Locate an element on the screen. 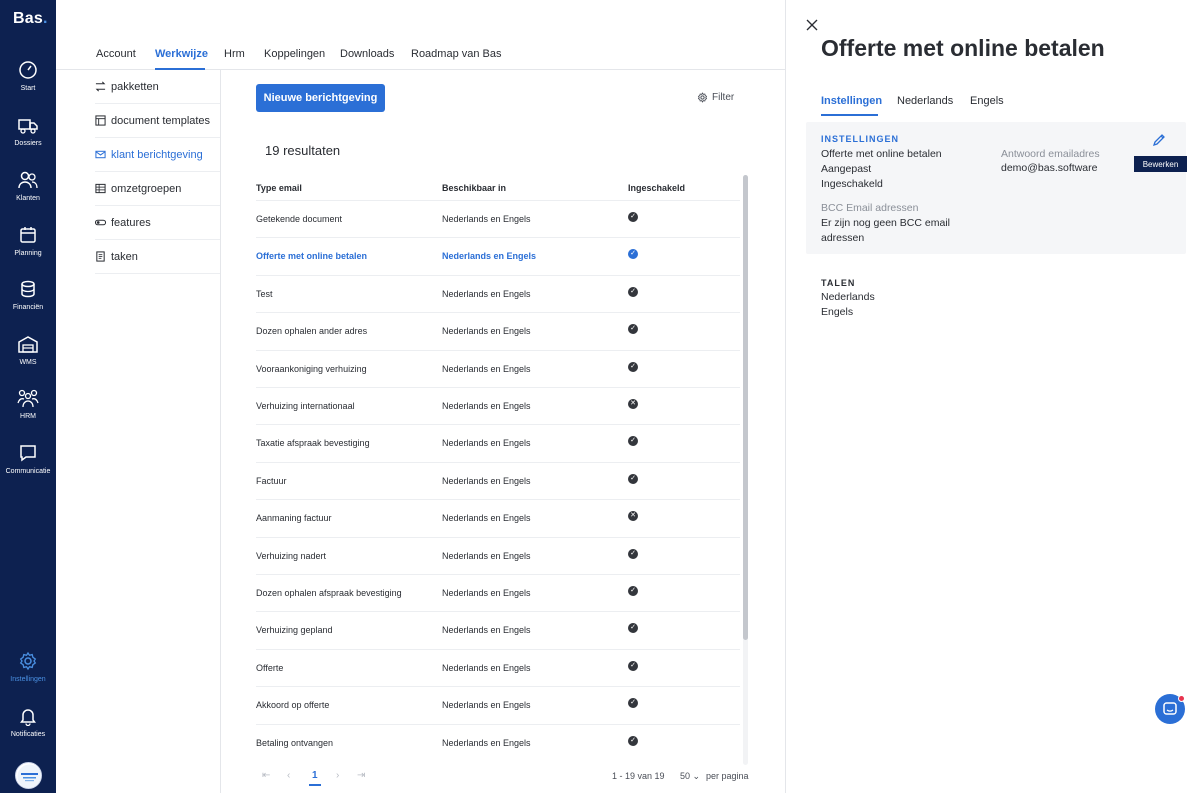  table-header: Type email Beschikbaar in Ingeschakeld is located at coordinates (498, 192).